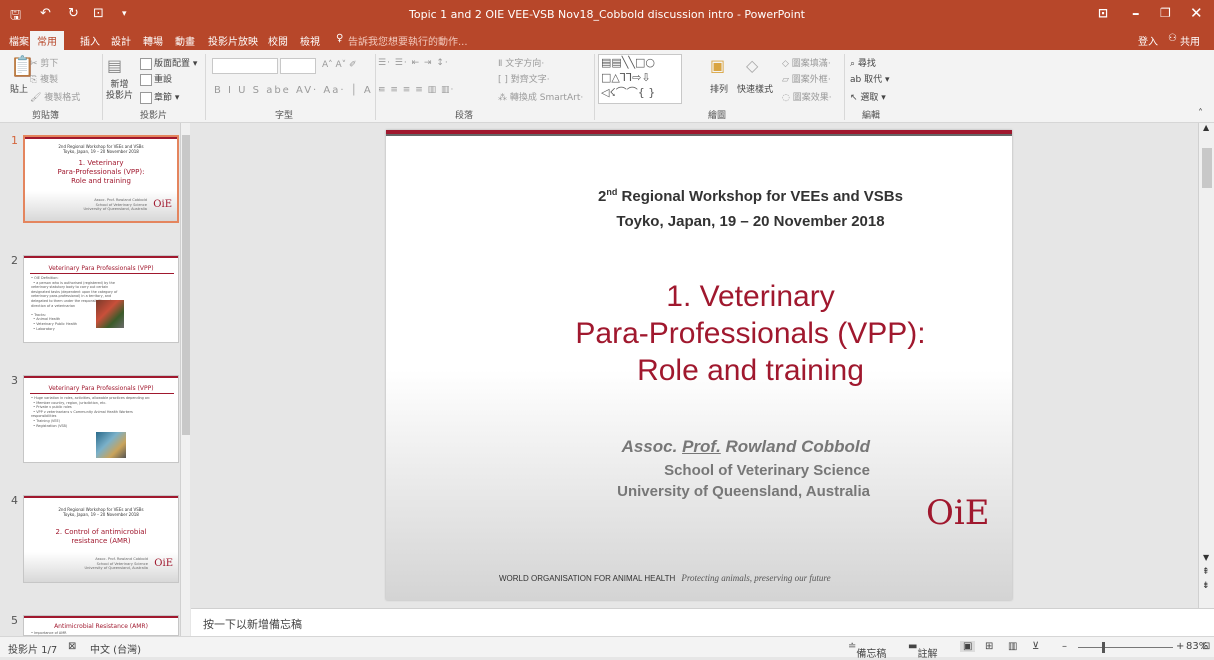 This screenshot has height=660, width=1214. I want to click on author-school: School of Veterinary Science, so click(767, 470).